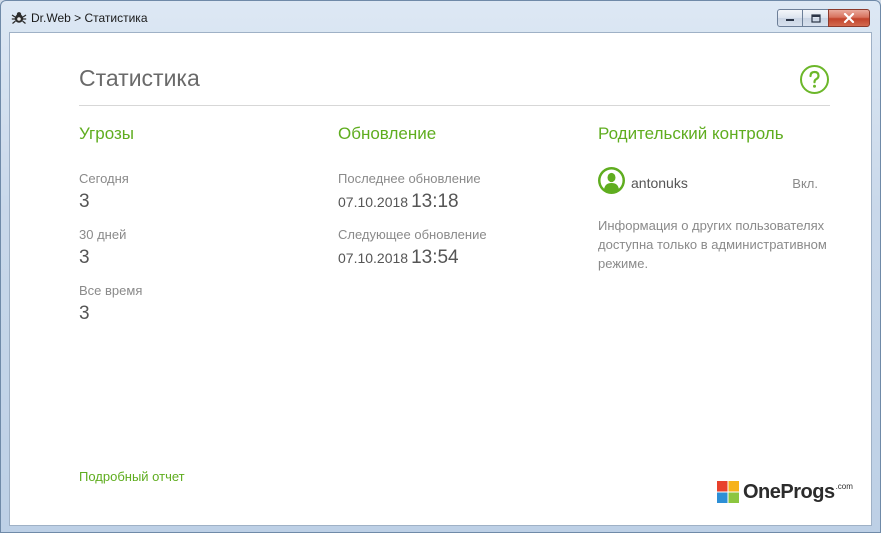  I want to click on next-update-datetime: 07.10.2018 13:54, so click(398, 258).